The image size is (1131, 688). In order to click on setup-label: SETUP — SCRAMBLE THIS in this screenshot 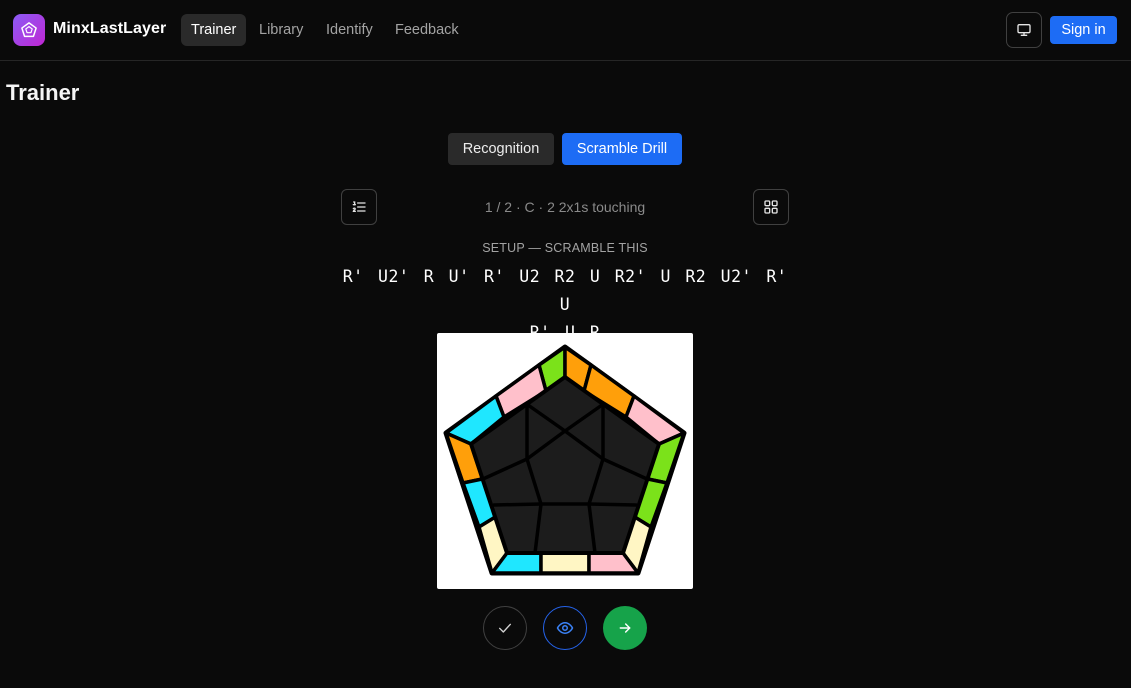, I will do `click(565, 248)`.